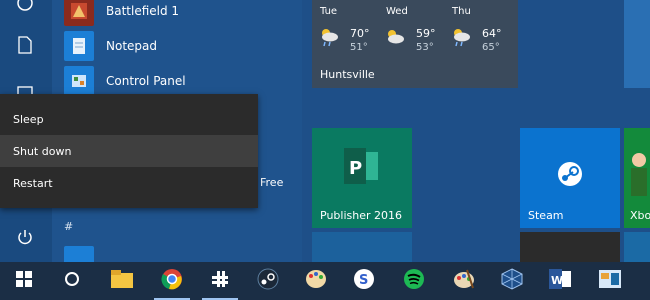  I want to click on svg-text: S, so click(363, 280).